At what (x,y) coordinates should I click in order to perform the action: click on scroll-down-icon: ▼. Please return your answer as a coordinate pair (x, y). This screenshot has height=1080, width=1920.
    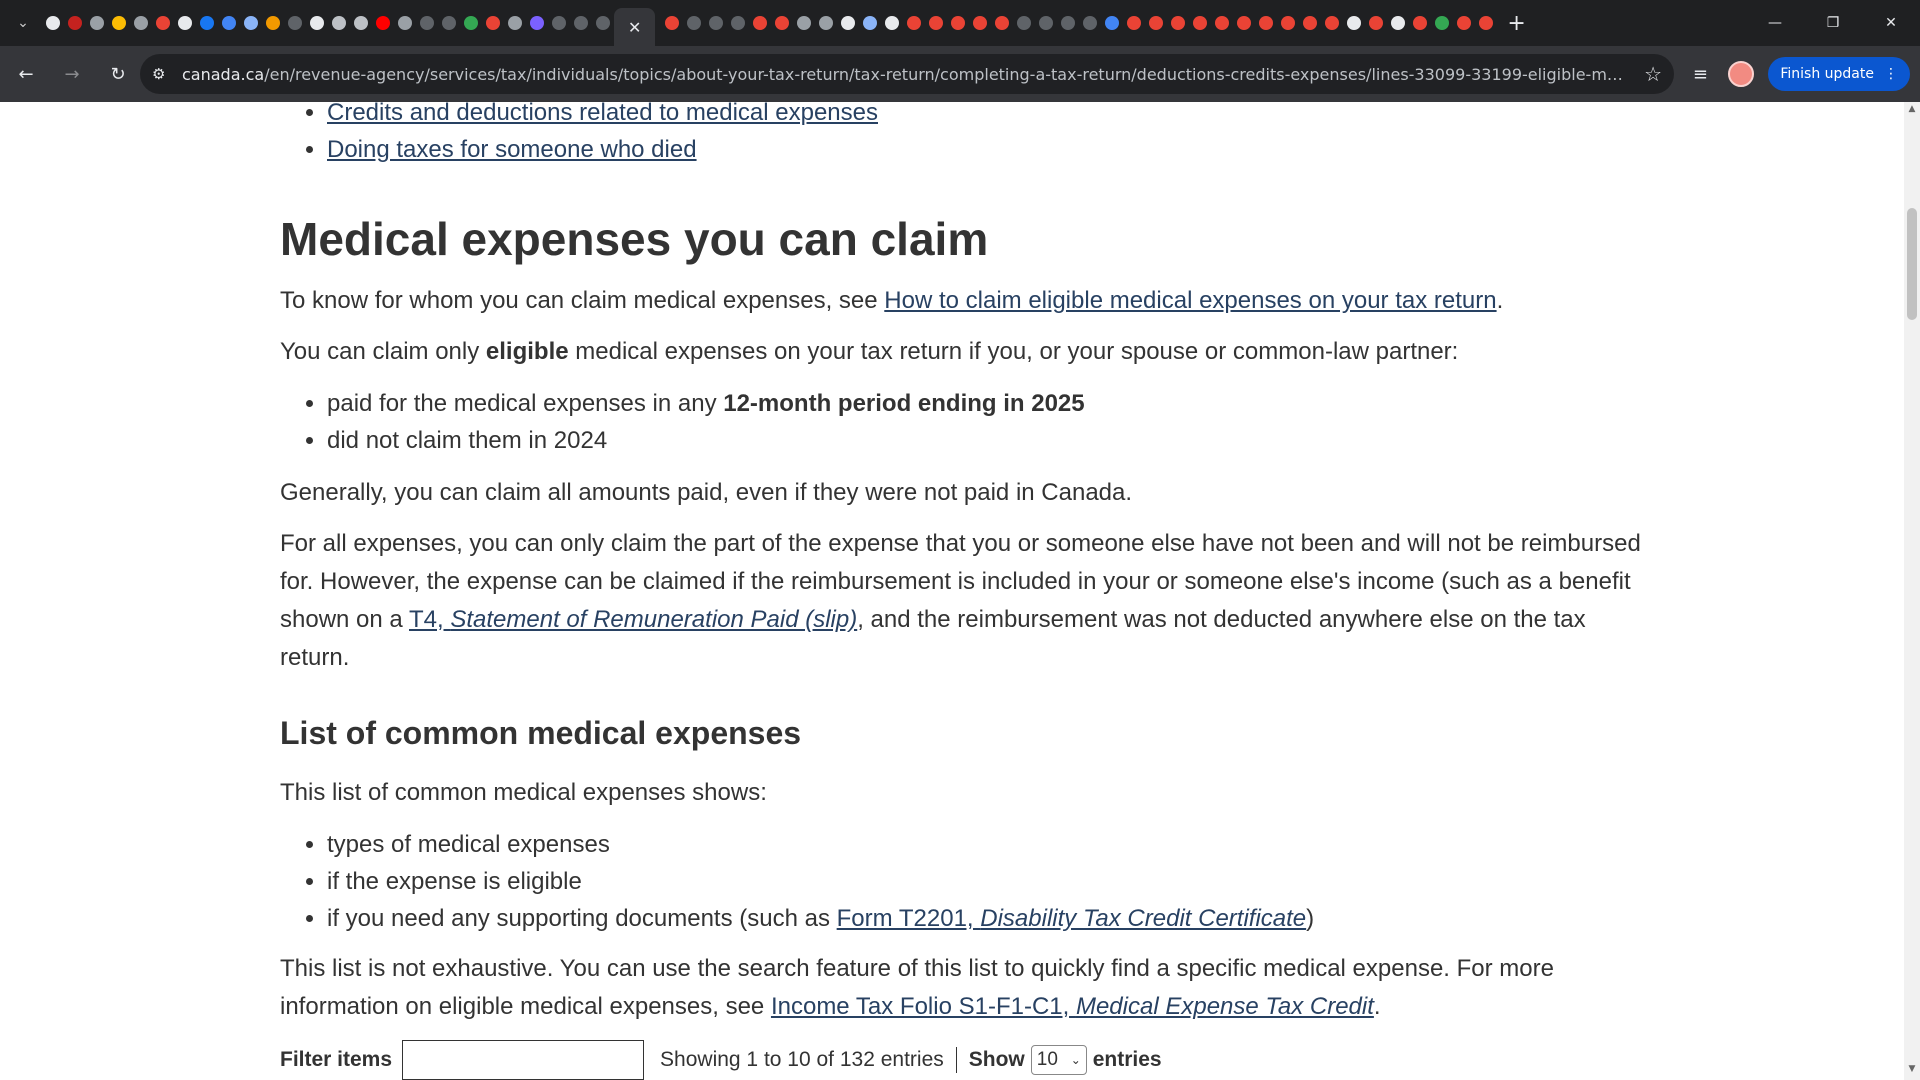
    Looking at the image, I should click on (1912, 1071).